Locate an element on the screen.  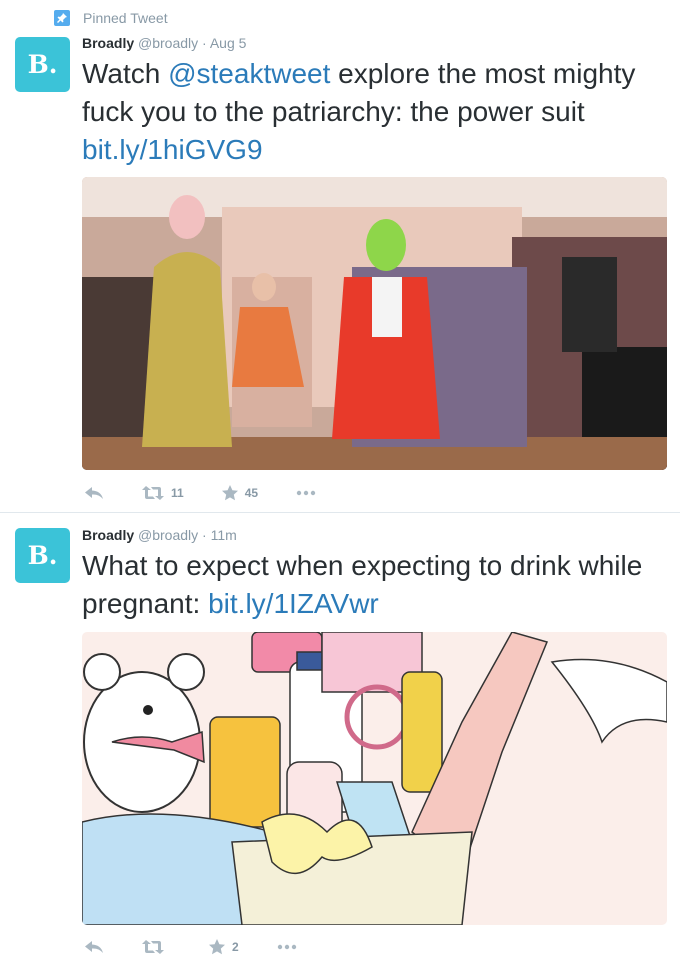
retweet-count: 11 is located at coordinates (177, 493).